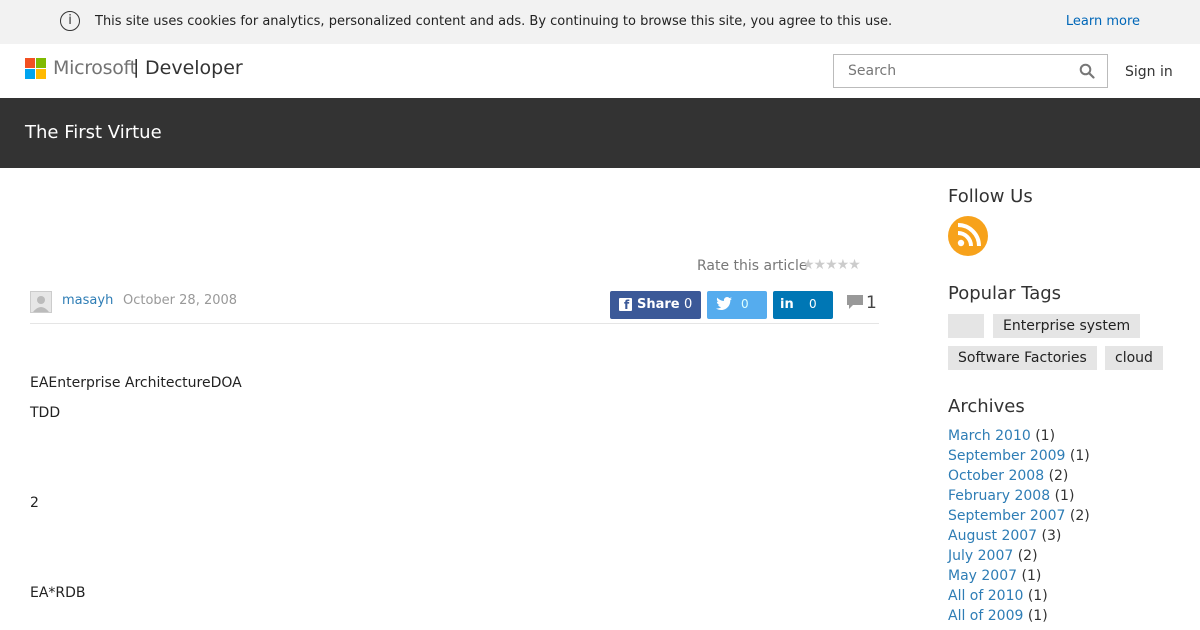 The height and width of the screenshot is (630, 1200). I want to click on linkedin-share-button: in 0, so click(803, 305).